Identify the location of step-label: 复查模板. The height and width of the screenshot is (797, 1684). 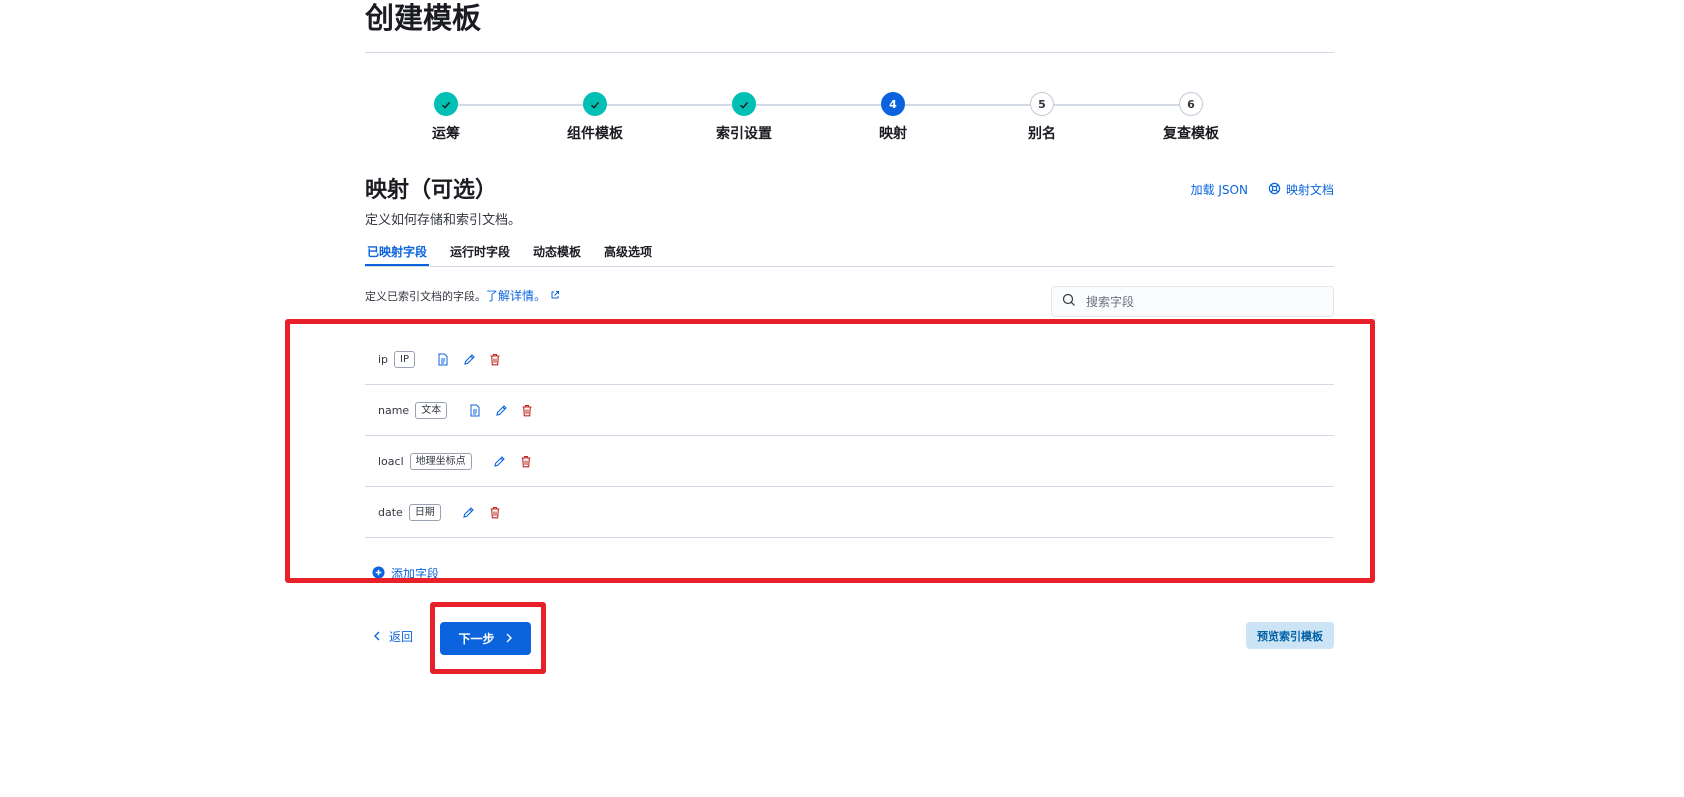
(1191, 134).